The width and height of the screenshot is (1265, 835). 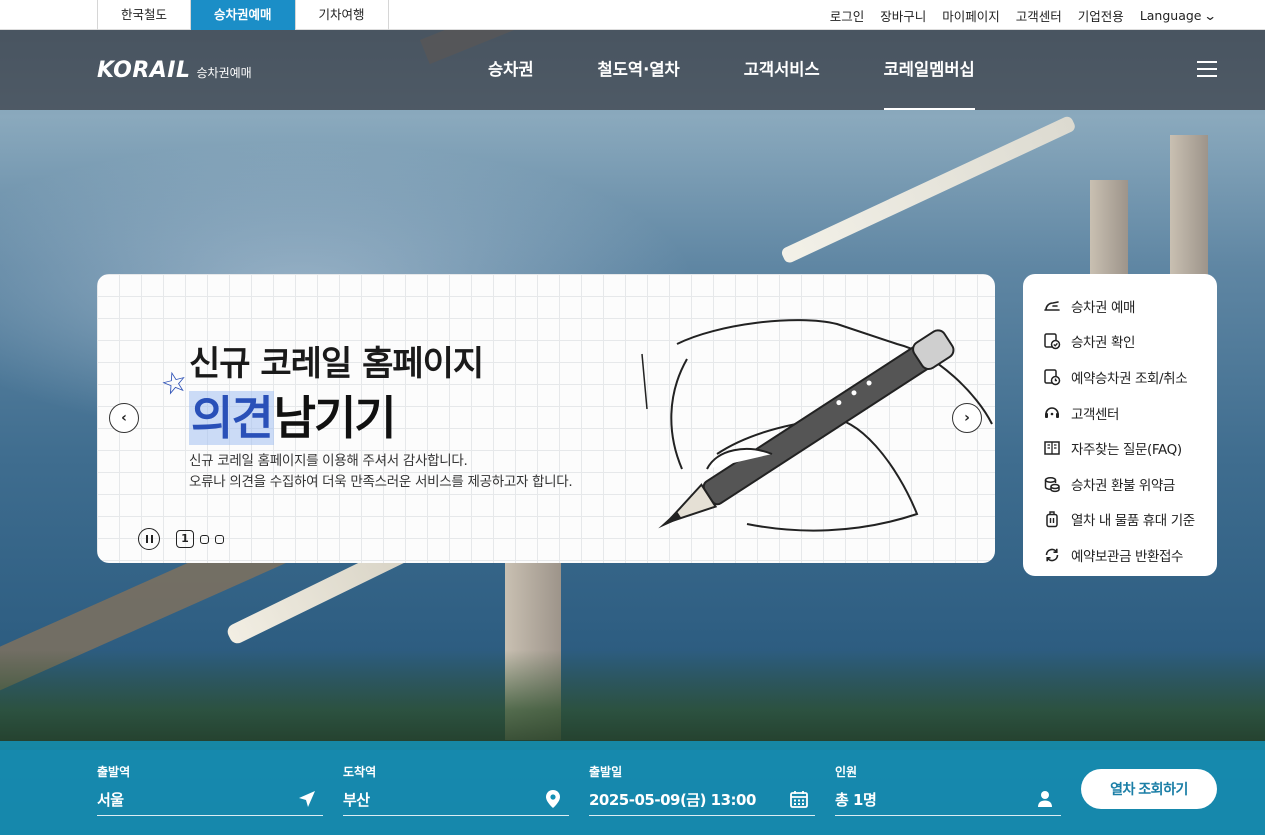 What do you see at coordinates (381, 482) in the screenshot?
I see `banner-desc-line2: 오류나 의견을 수집하여 더욱 만족스러운 서비스를 제공하고자 합니다.` at bounding box center [381, 482].